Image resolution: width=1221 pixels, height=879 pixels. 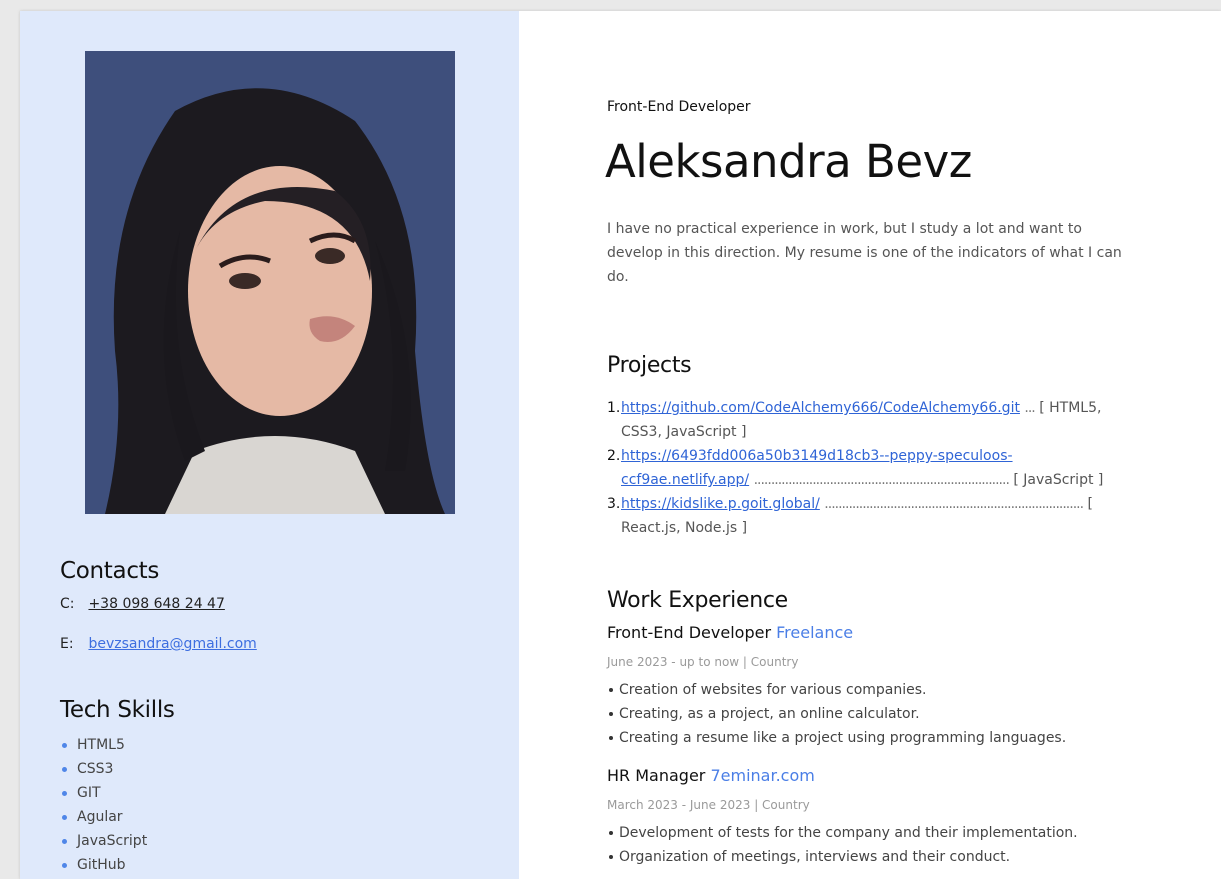 I want to click on job-role-title: Front-End Developer, so click(x=689, y=632).